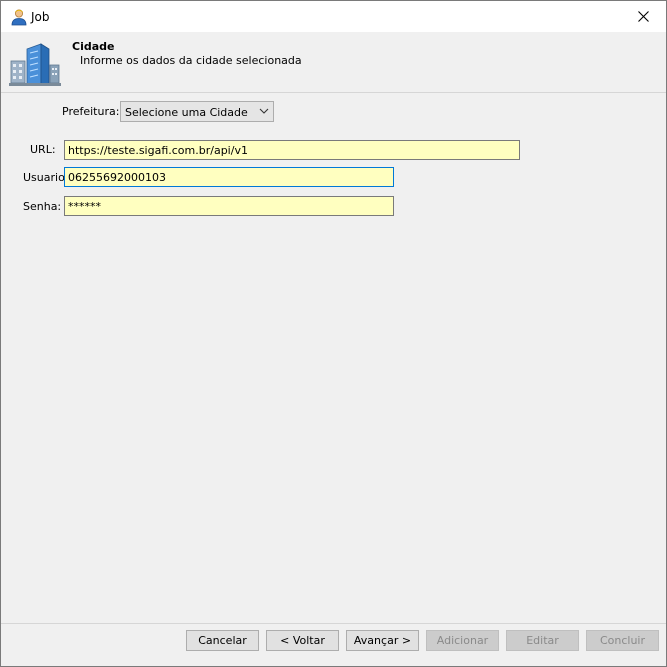 This screenshot has height=667, width=667. Describe the element at coordinates (40, 17) in the screenshot. I see `window-title: Job` at that location.